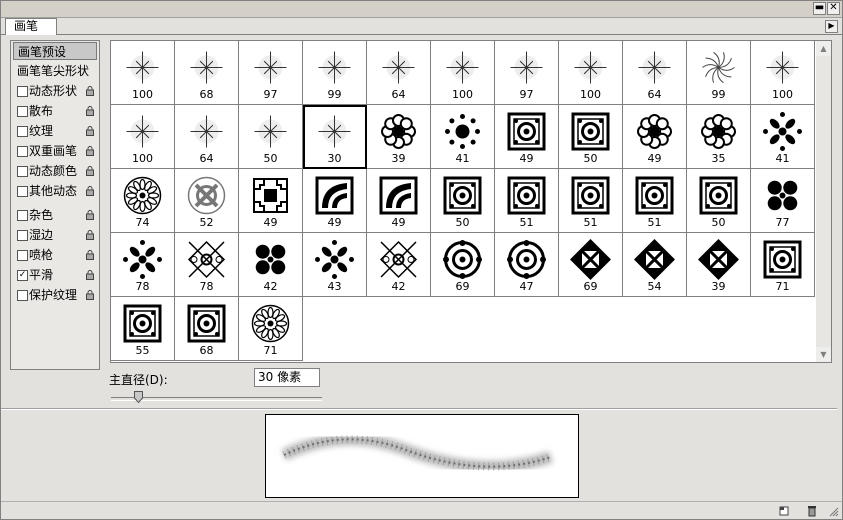 This screenshot has width=843, height=520. Describe the element at coordinates (399, 265) in the screenshot. I see `brush-preset-ornate: 42` at that location.